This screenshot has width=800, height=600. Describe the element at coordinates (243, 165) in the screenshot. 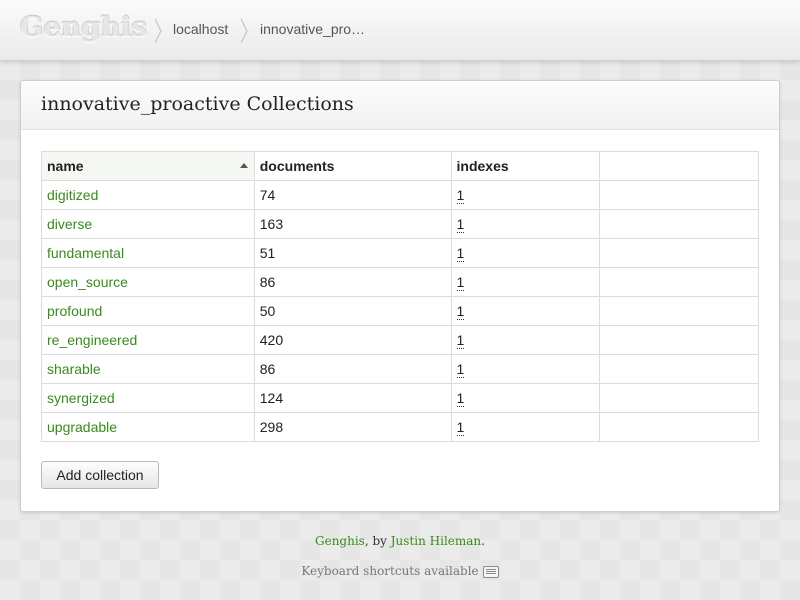

I see `sort-ascending-icon` at that location.